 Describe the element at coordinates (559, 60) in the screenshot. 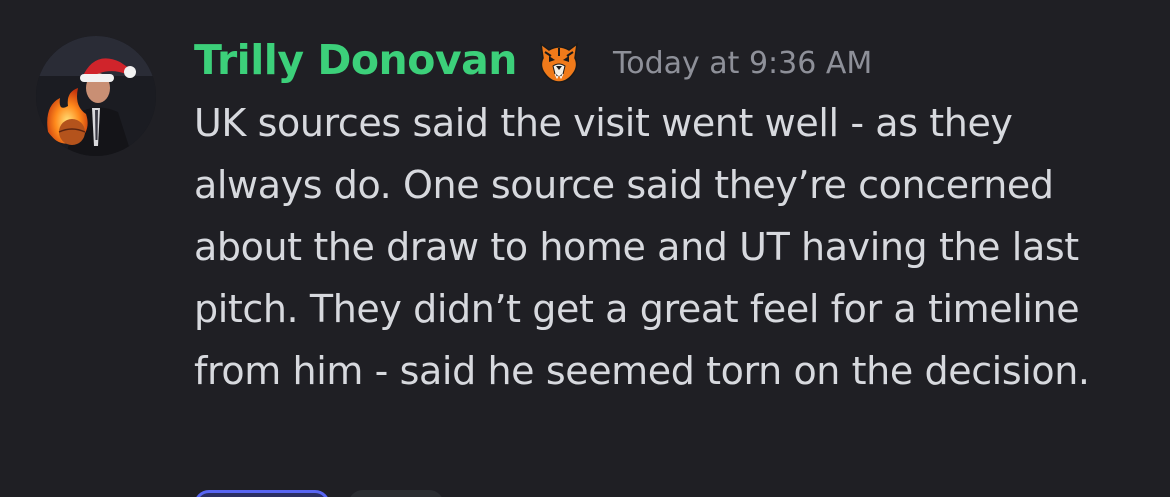

I see `tiger-head-icon` at that location.